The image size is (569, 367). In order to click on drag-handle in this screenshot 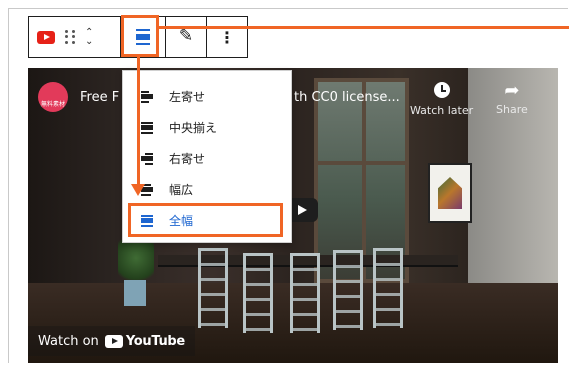, I will do `click(70, 37)`.